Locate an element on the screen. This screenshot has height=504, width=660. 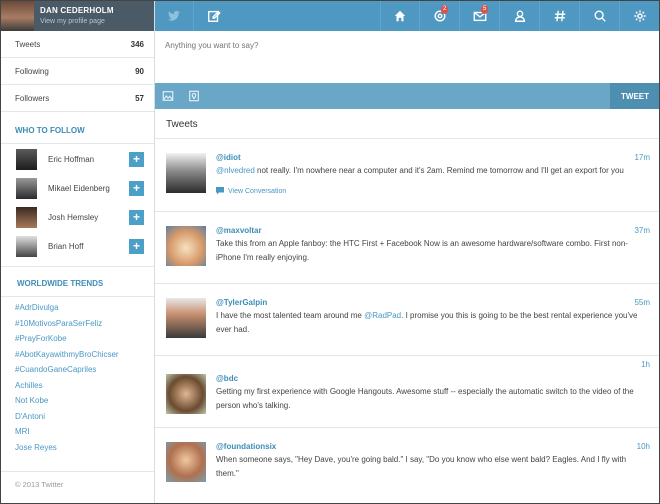
tweet-timestamp: 10h is located at coordinates (643, 446).